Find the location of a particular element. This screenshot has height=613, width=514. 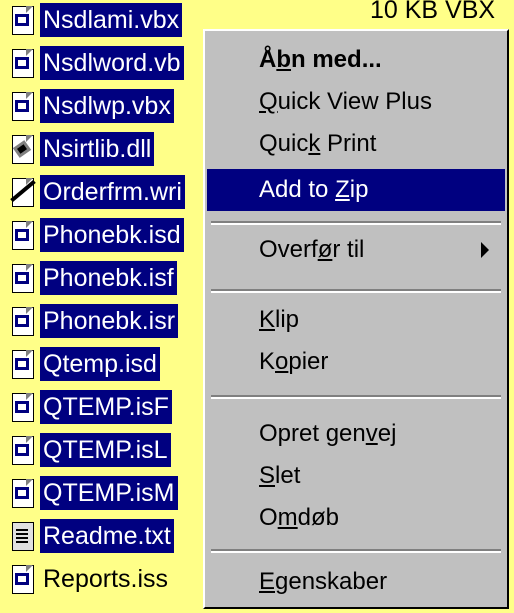

file-name: Phonebk.isd is located at coordinates (112, 235).